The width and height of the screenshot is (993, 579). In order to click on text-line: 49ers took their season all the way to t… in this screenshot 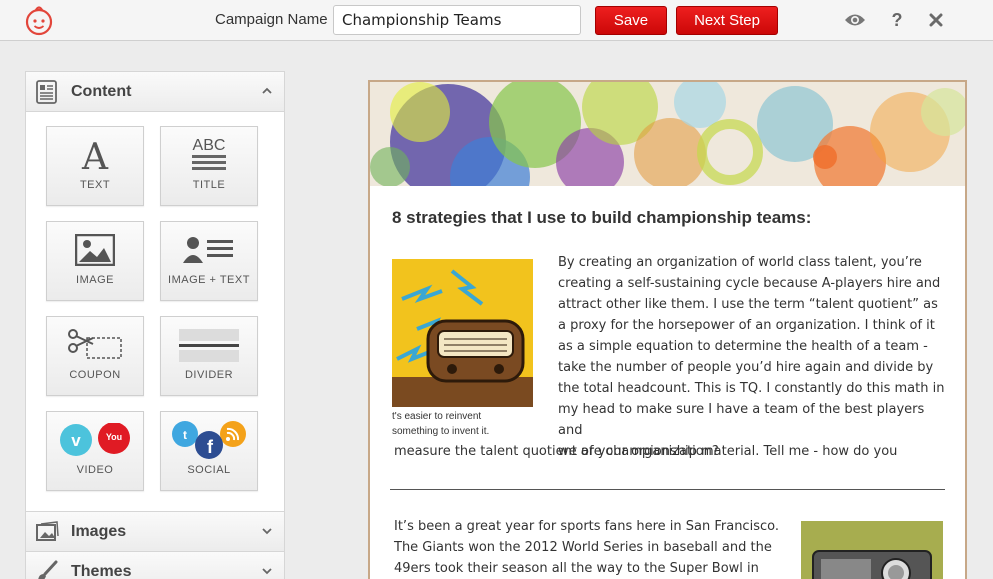, I will do `click(576, 568)`.